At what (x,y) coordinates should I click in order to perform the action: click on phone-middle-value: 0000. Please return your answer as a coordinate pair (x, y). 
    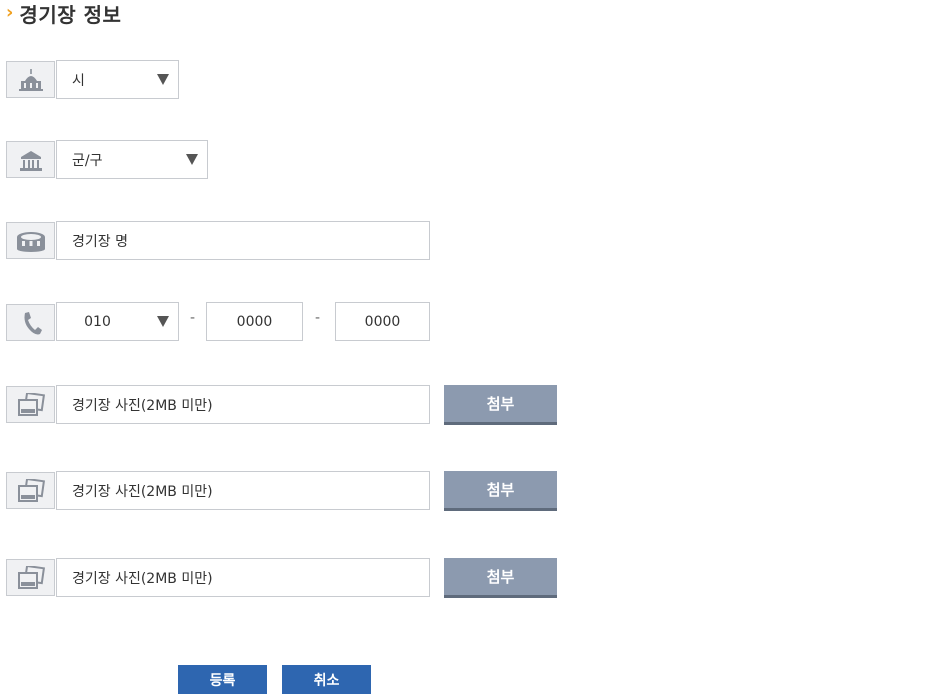
    Looking at the image, I should click on (254, 321).